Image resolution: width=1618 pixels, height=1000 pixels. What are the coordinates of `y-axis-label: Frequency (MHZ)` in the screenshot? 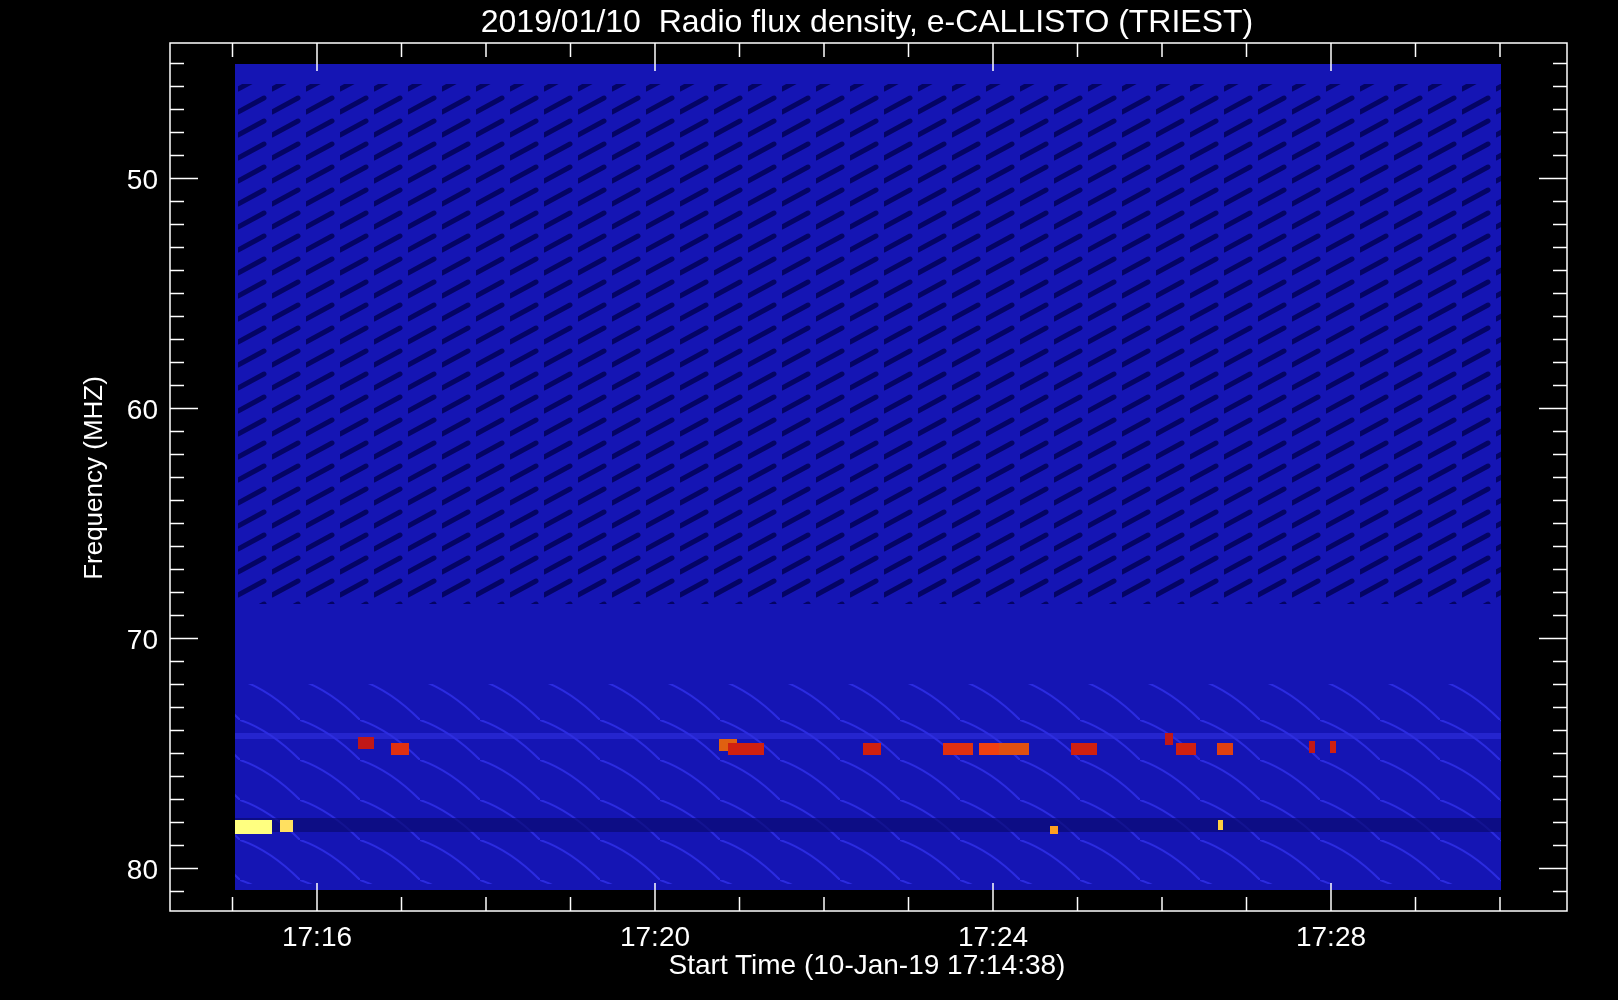 It's located at (93, 478).